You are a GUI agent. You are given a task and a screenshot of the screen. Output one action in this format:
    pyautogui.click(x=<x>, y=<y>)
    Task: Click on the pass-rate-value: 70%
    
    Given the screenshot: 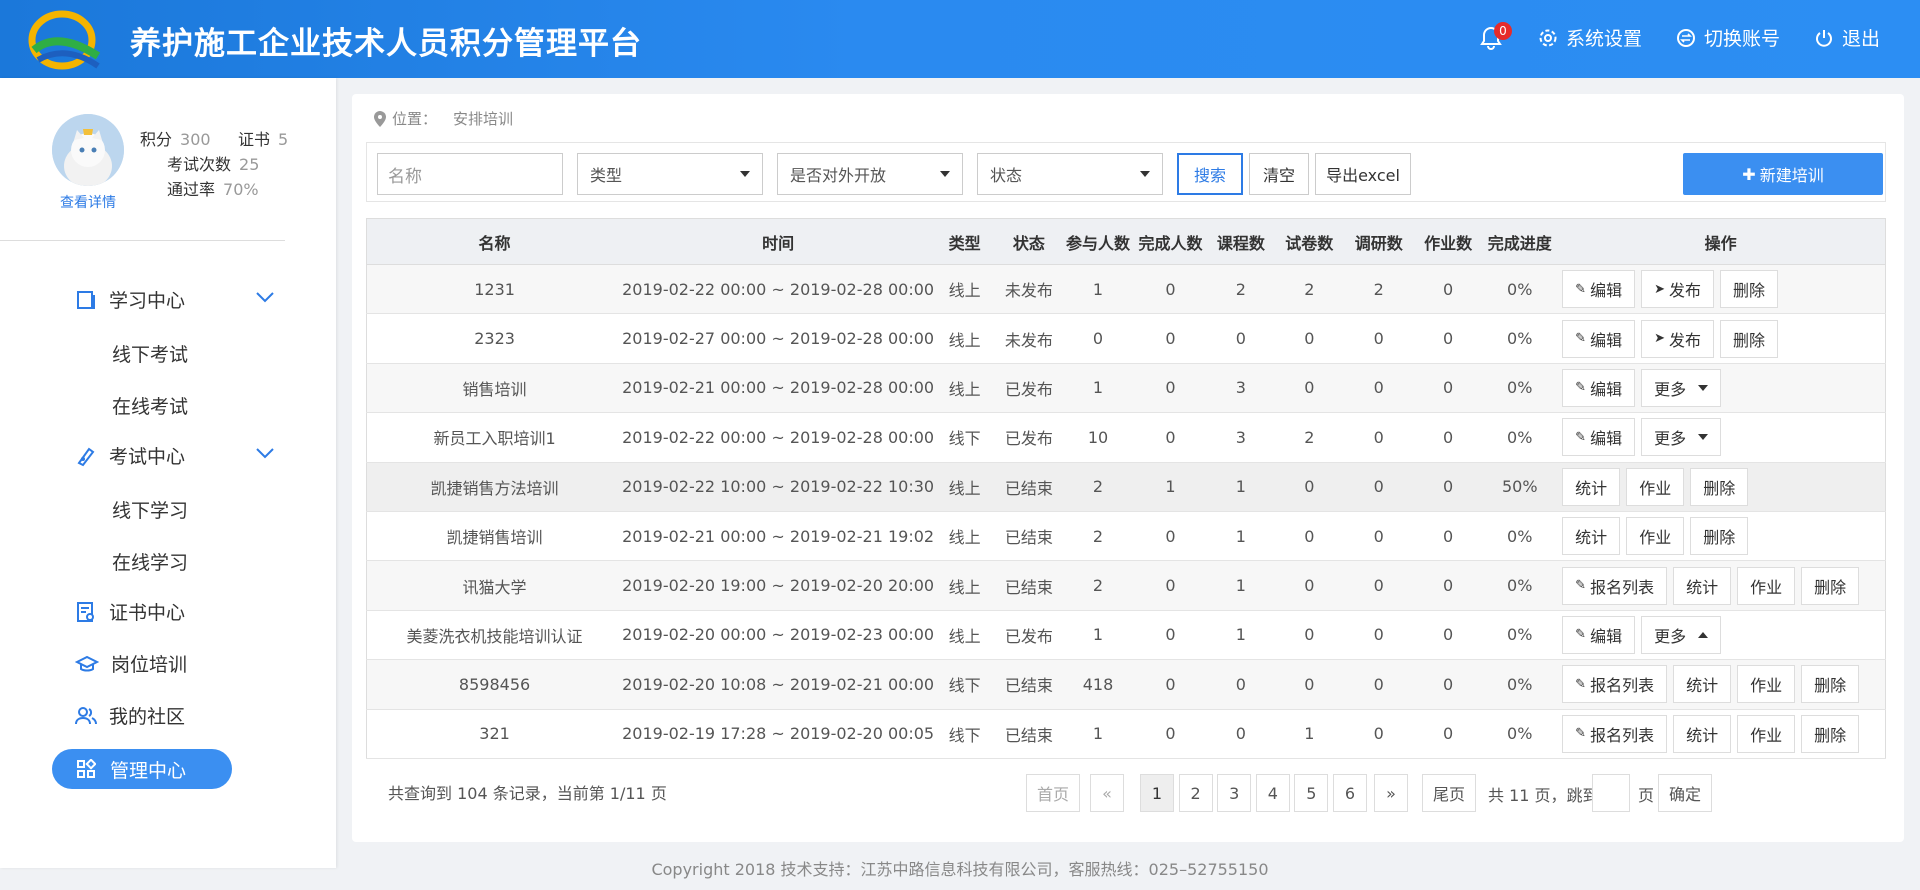 What is the action you would take?
    pyautogui.click(x=241, y=189)
    